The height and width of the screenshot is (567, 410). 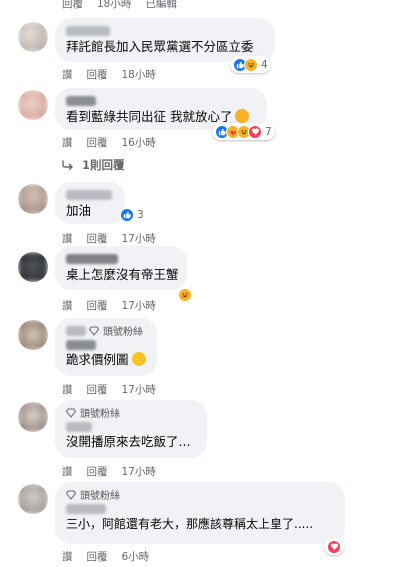 I want to click on comment-text: 桌上怎麼沒有帝王蟹, so click(x=122, y=274).